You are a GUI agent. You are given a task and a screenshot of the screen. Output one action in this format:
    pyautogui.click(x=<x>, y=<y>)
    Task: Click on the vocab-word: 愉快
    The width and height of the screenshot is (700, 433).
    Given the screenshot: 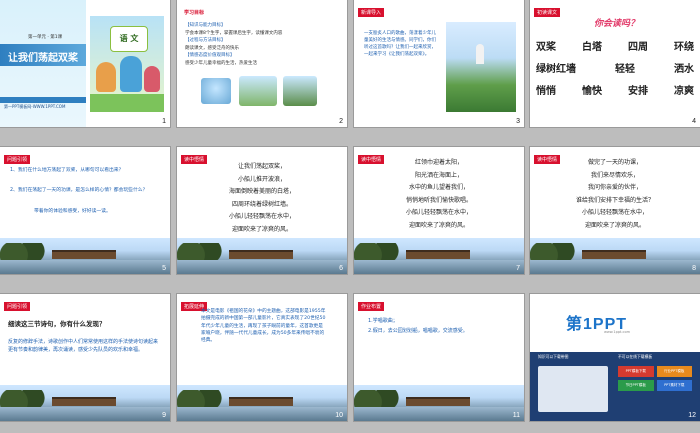 What is the action you would take?
    pyautogui.click(x=592, y=91)
    